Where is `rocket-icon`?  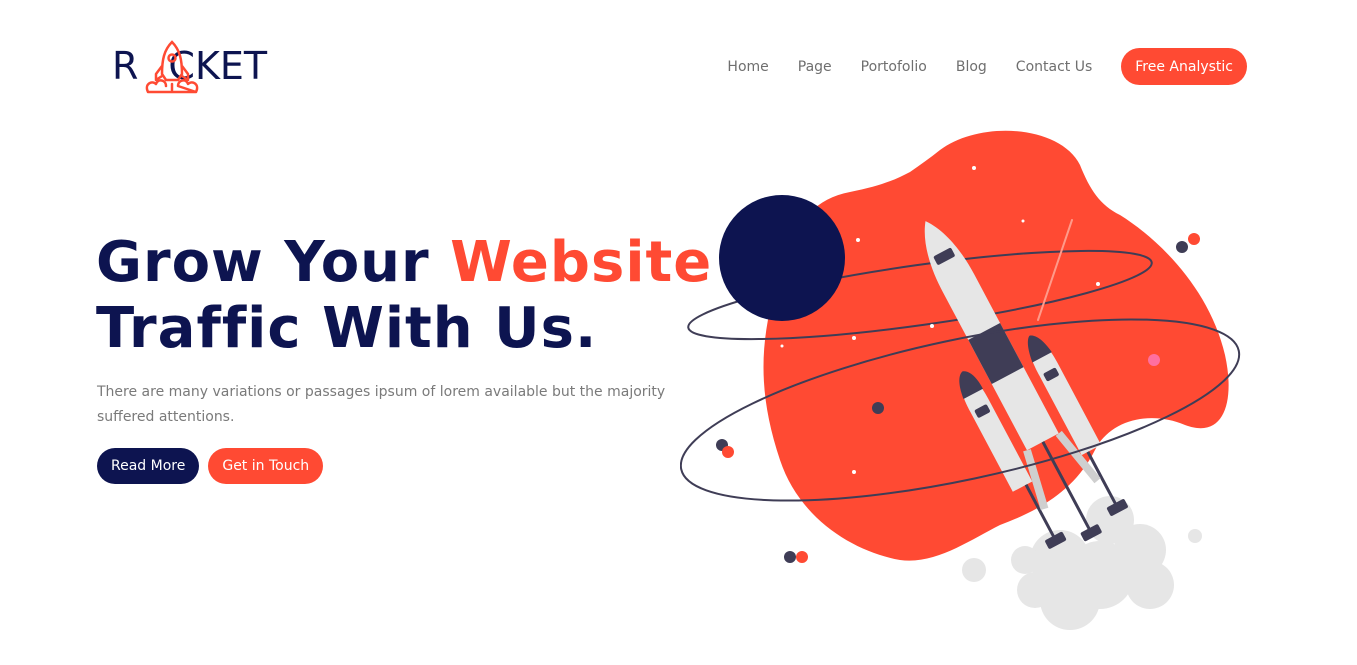
rocket-icon is located at coordinates (172, 67).